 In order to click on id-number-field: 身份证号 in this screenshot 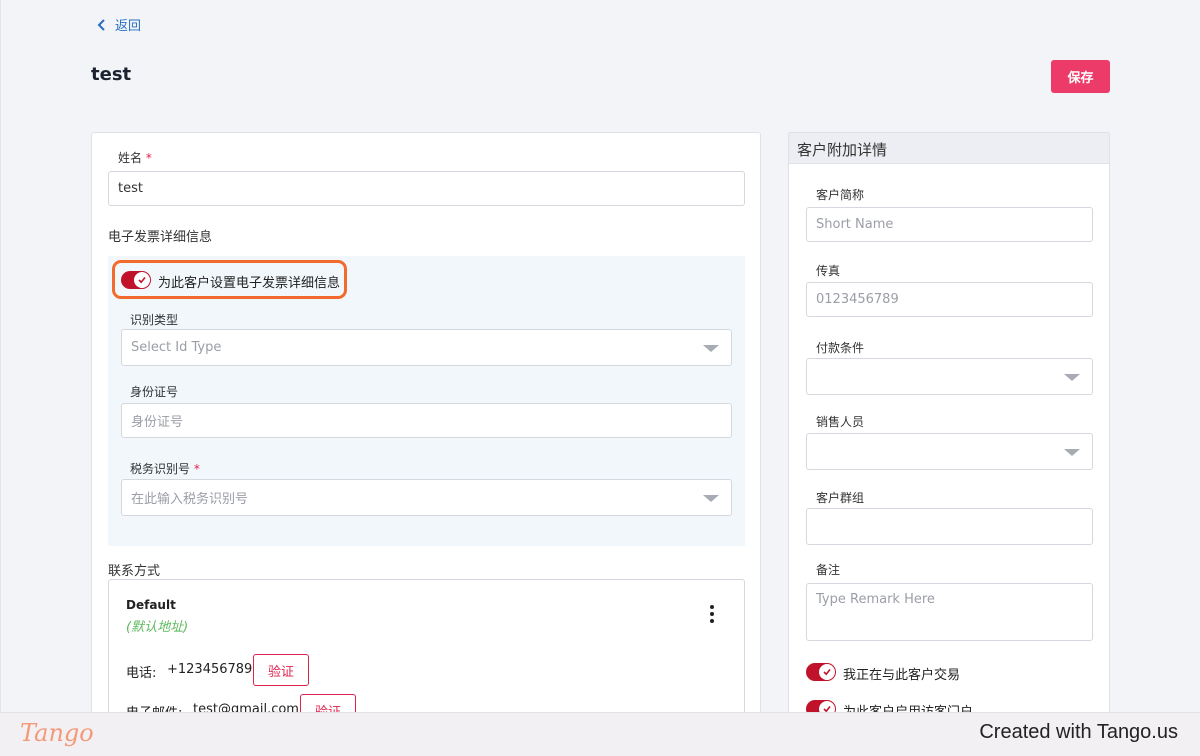, I will do `click(426, 420)`.